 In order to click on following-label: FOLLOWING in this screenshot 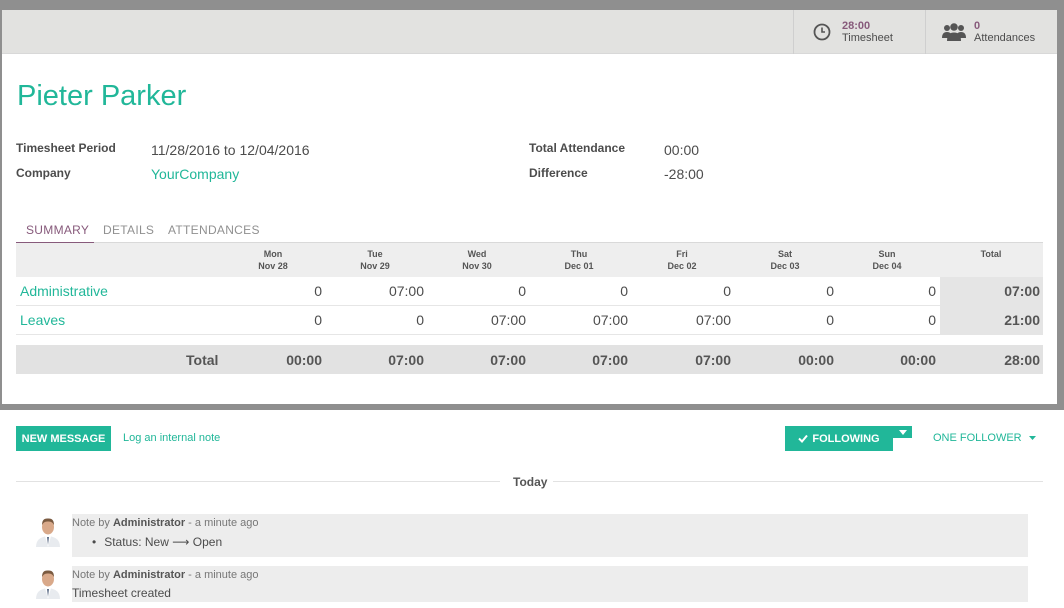, I will do `click(846, 438)`.